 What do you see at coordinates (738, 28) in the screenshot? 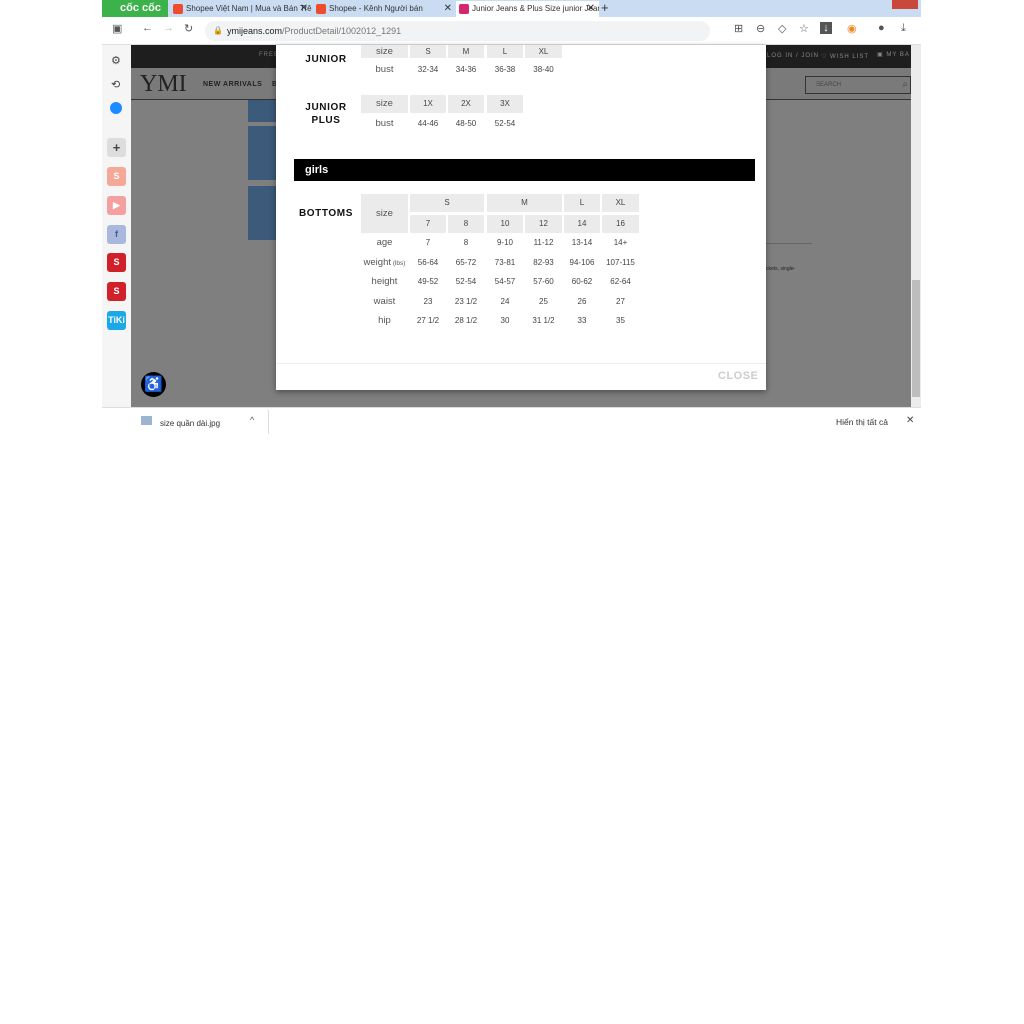
I see `translate-icon: ⊞` at bounding box center [738, 28].